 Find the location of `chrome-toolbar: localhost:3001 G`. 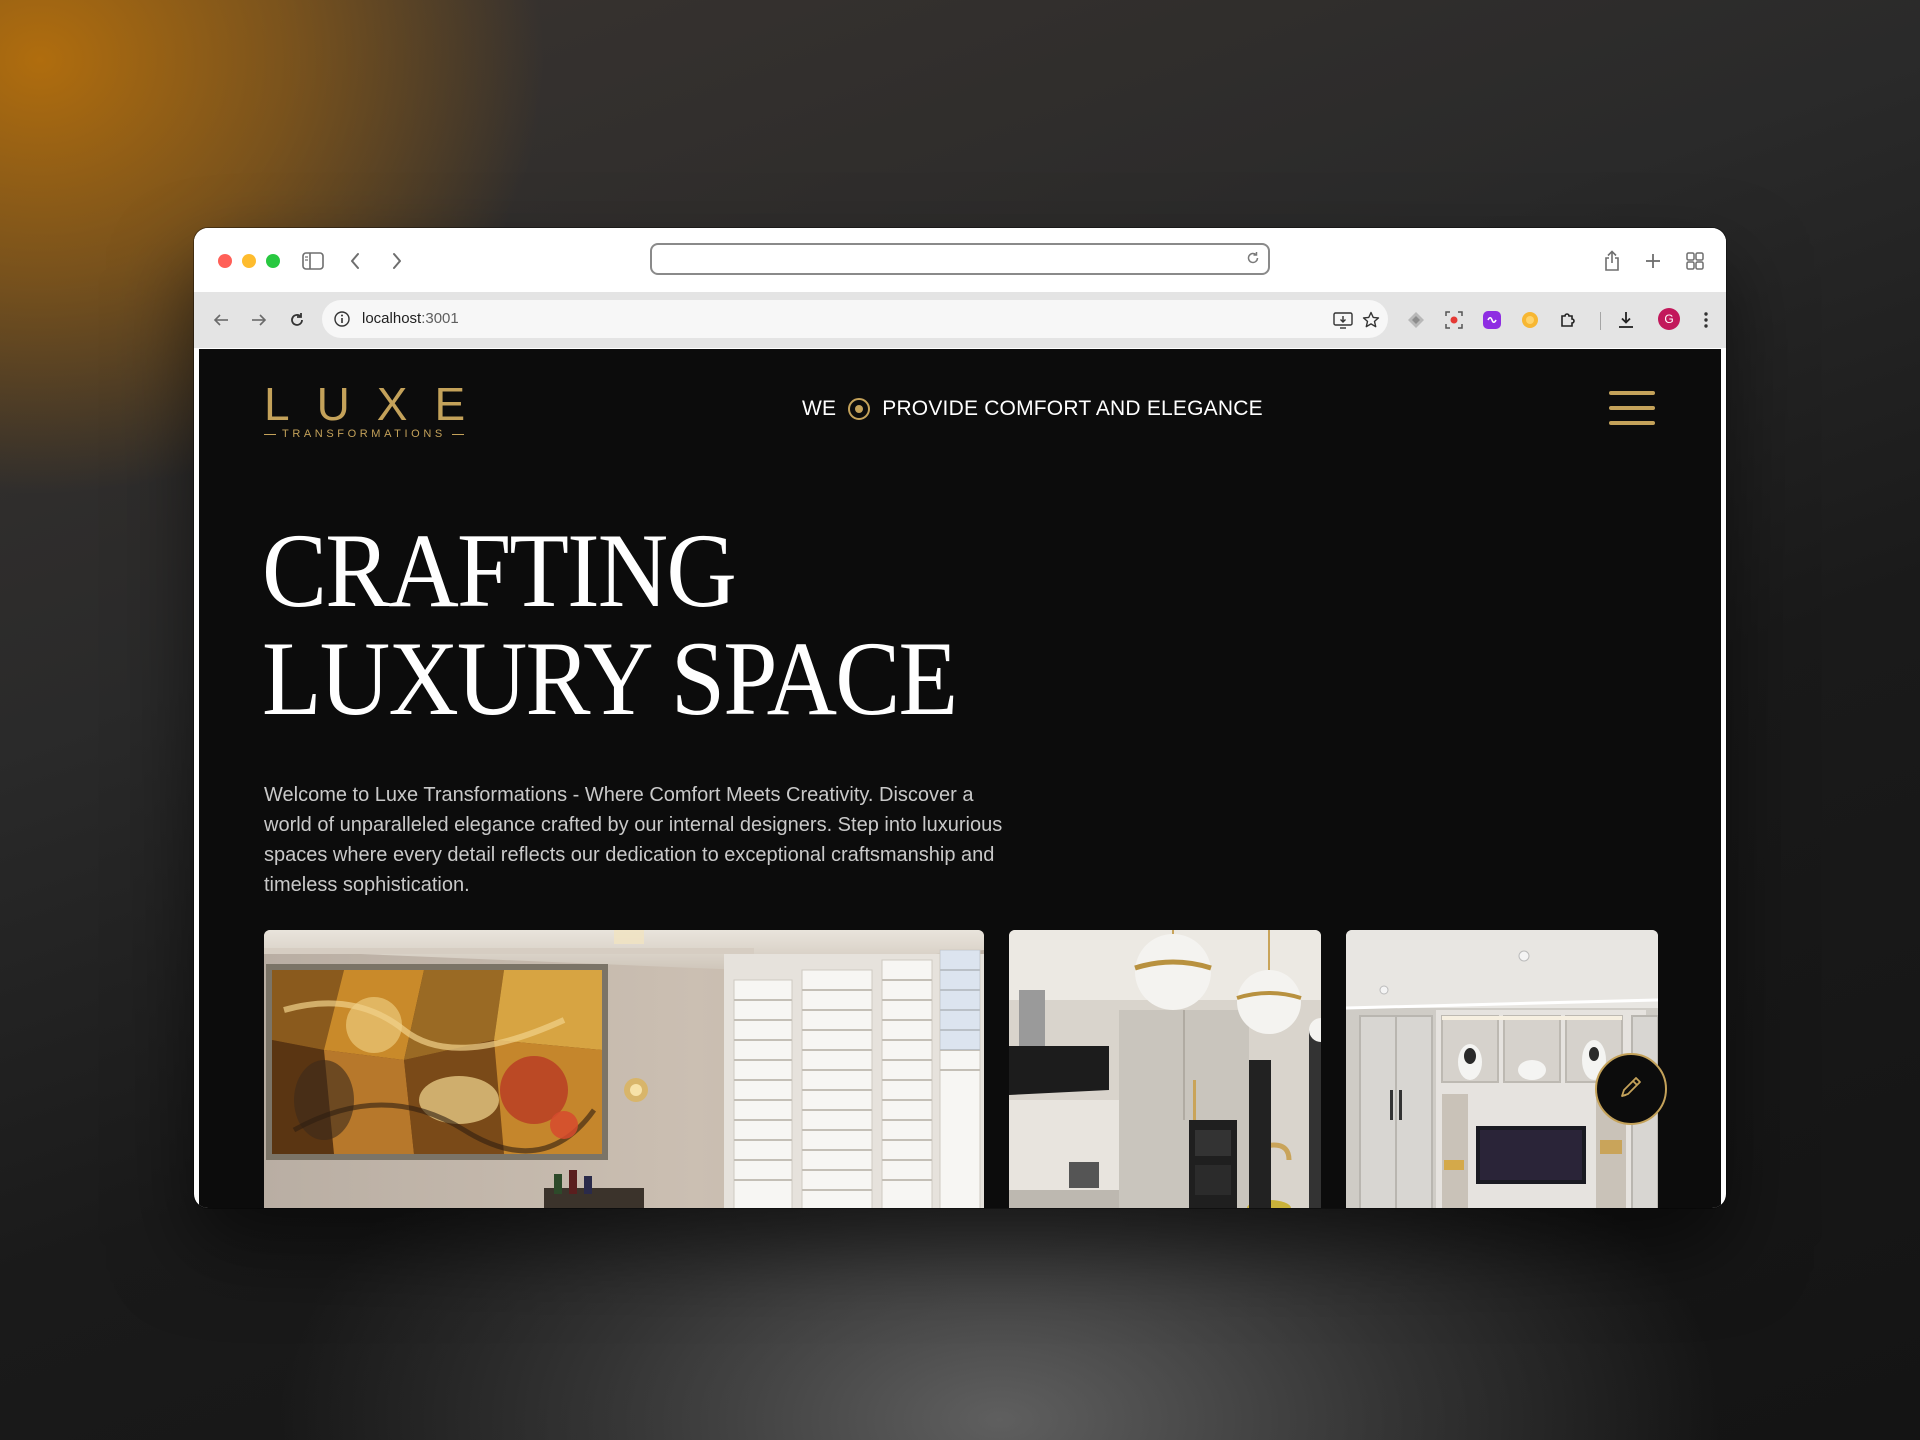

chrome-toolbar: localhost:3001 G is located at coordinates (960, 320).